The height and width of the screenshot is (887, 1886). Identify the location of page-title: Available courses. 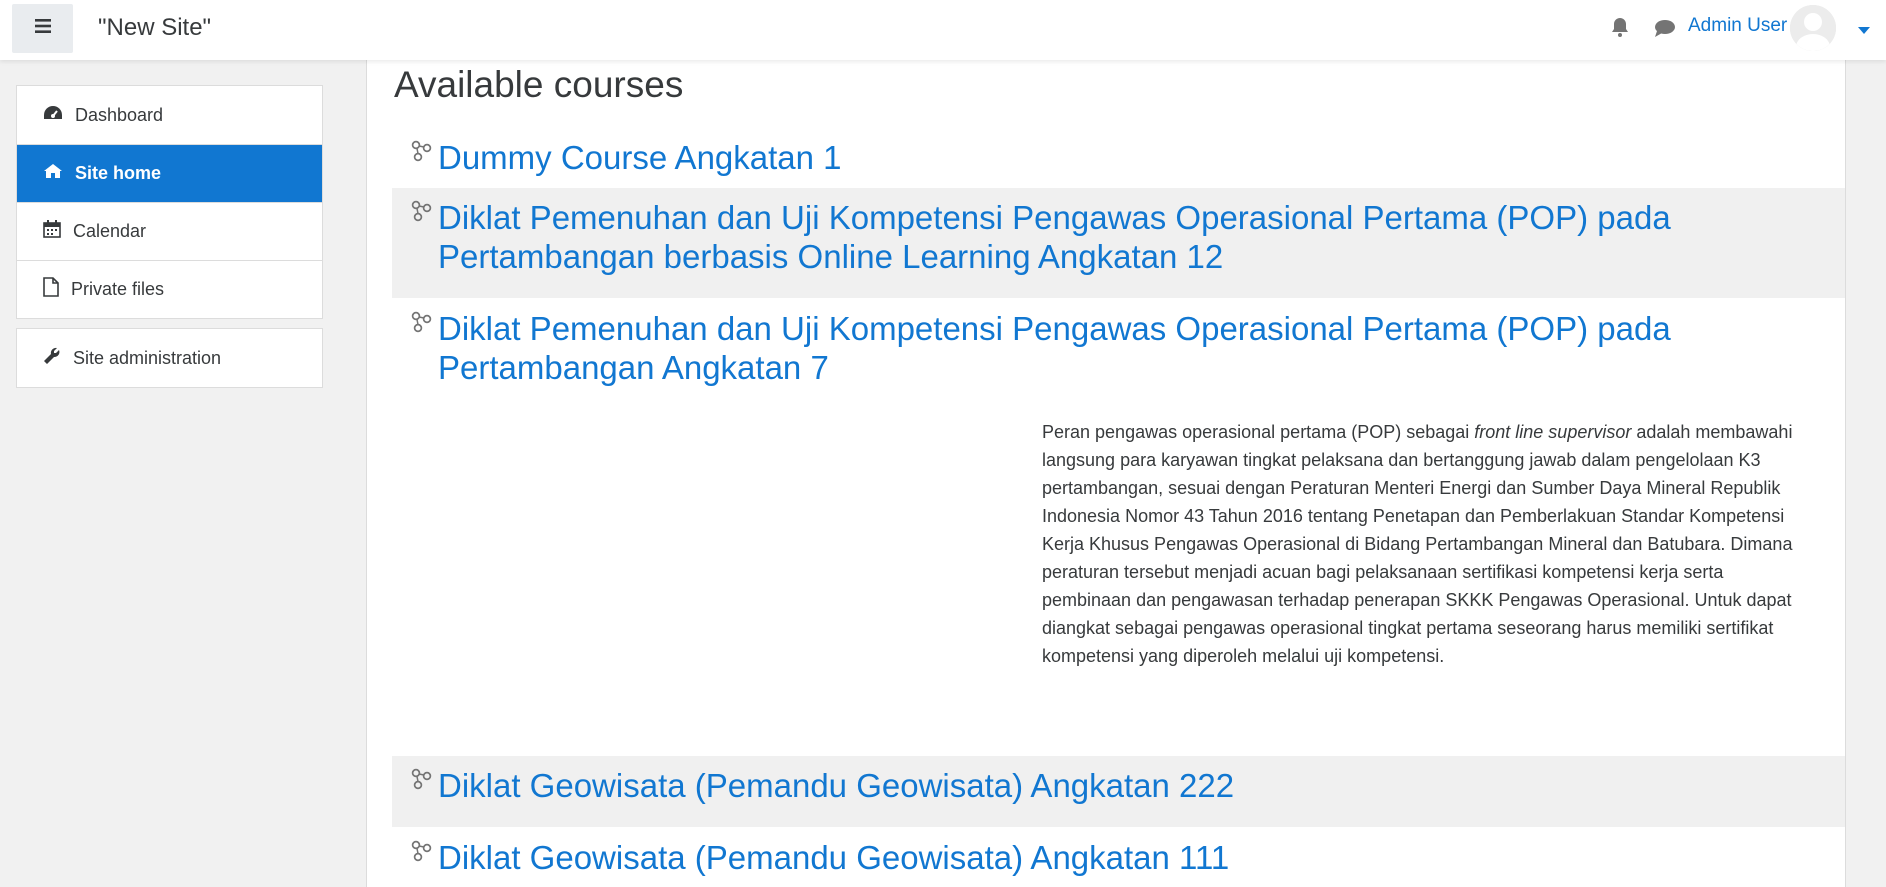
(539, 84).